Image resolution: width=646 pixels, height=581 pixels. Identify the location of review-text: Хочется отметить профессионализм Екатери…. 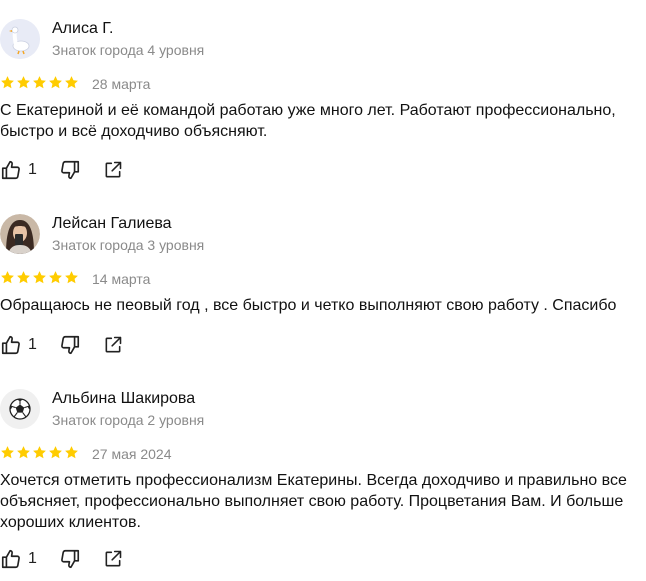
(313, 501).